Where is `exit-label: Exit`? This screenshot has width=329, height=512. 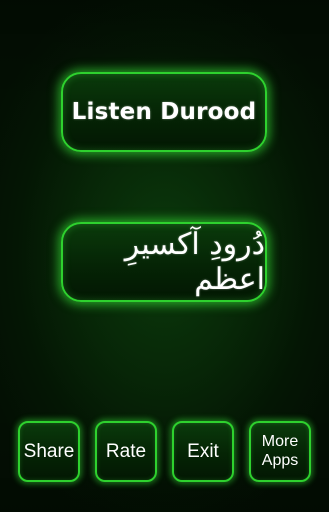 exit-label: Exit is located at coordinates (203, 451).